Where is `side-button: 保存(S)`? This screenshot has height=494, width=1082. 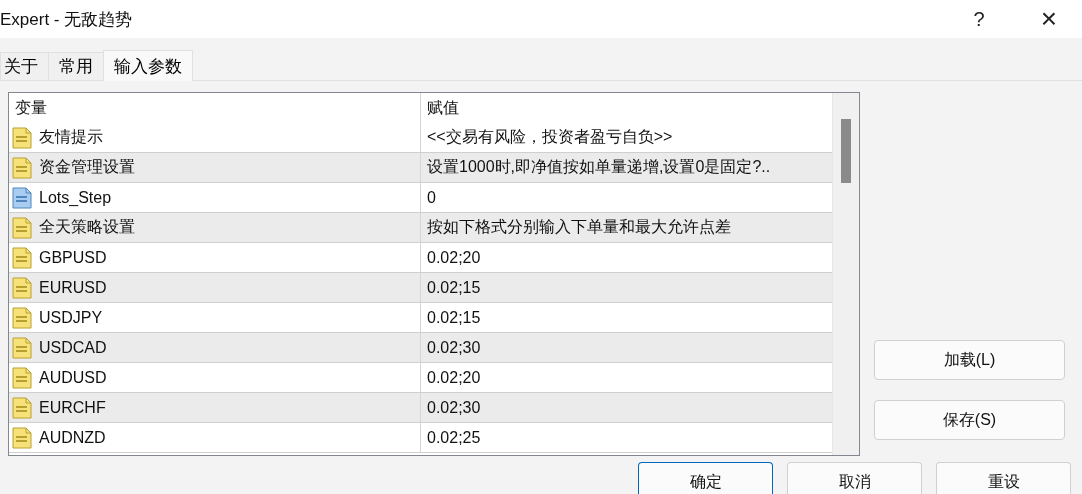
side-button: 保存(S) is located at coordinates (969, 420).